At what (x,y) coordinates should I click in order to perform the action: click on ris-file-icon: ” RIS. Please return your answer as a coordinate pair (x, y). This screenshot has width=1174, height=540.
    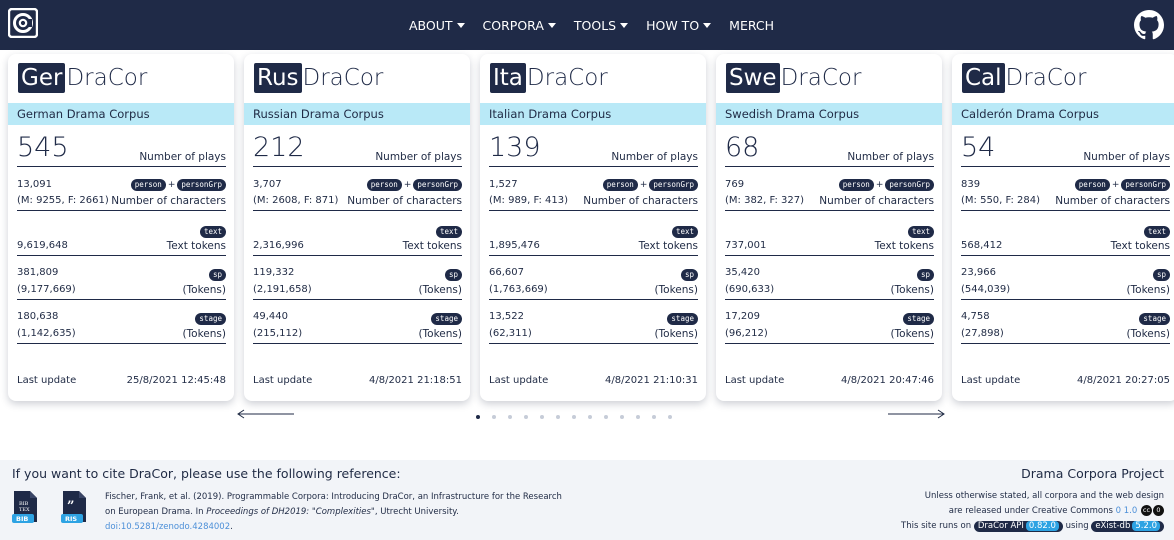
    Looking at the image, I should click on (74, 506).